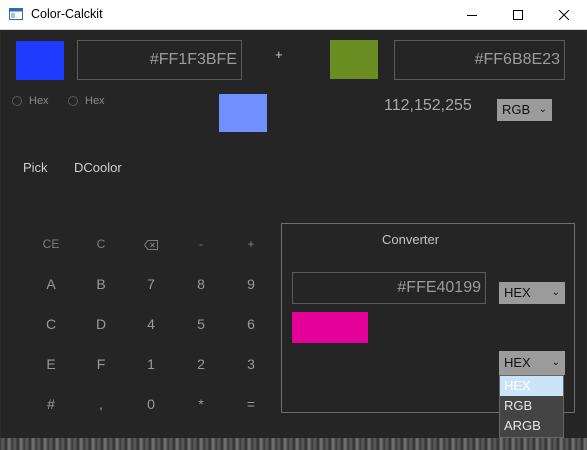 Image resolution: width=587 pixels, height=450 pixels. What do you see at coordinates (517, 292) in the screenshot?
I see `converter-input-format-value: HEX` at bounding box center [517, 292].